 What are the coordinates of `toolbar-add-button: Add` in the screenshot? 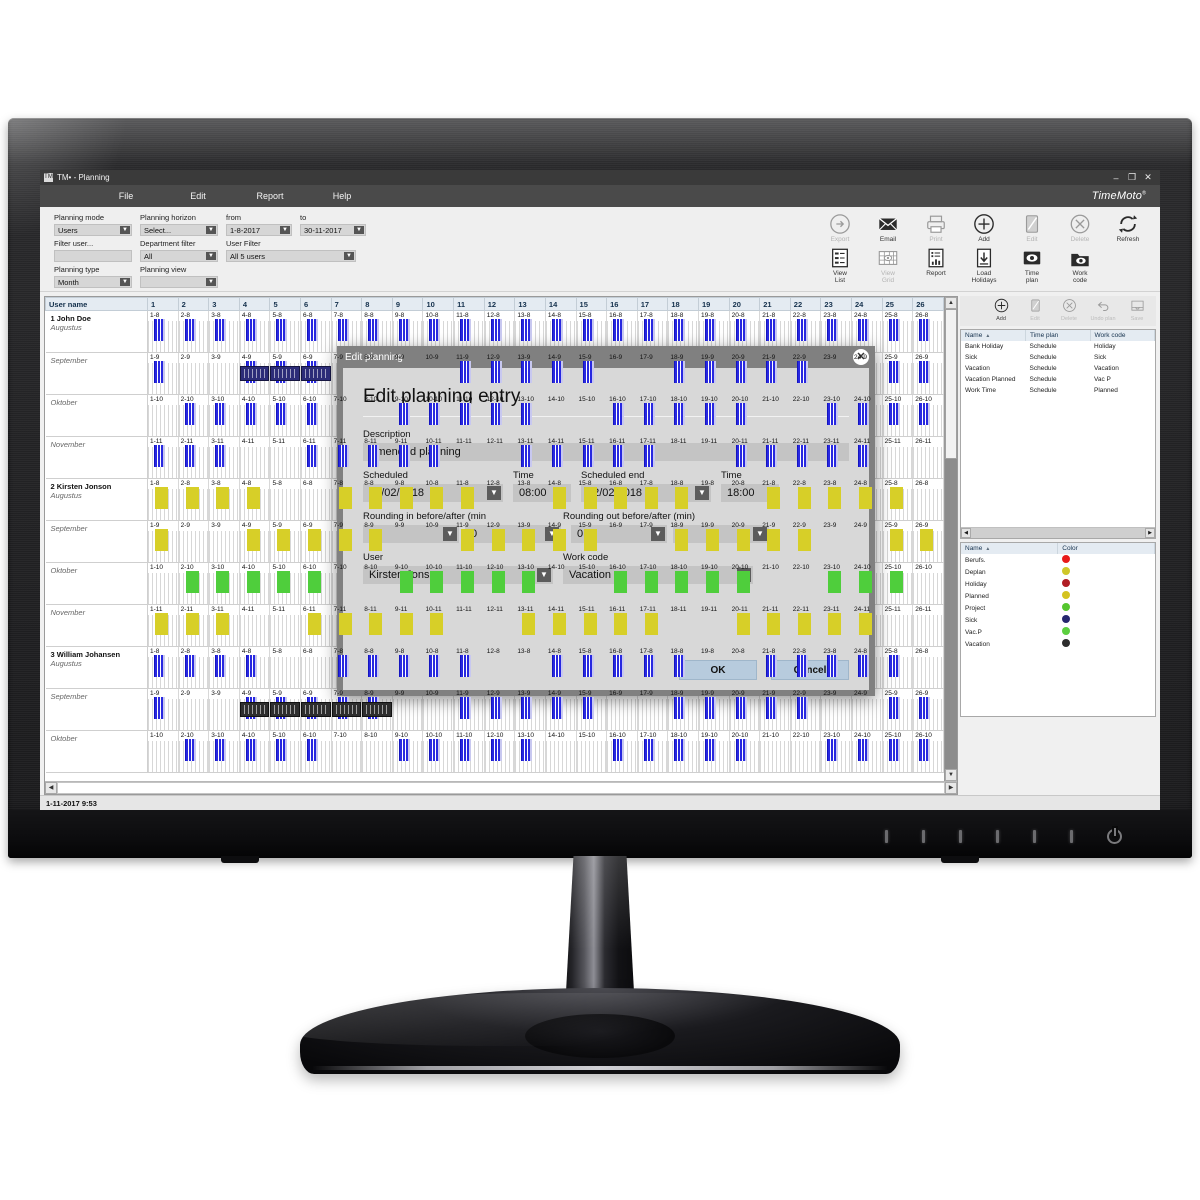 It's located at (984, 227).